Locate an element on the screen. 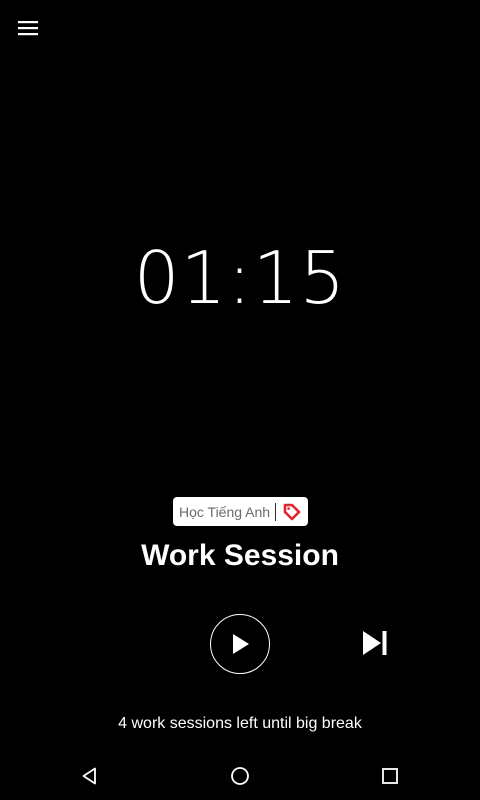 The width and height of the screenshot is (480, 800). sessions-left-text: 4 work sessions left until big break is located at coordinates (240, 723).